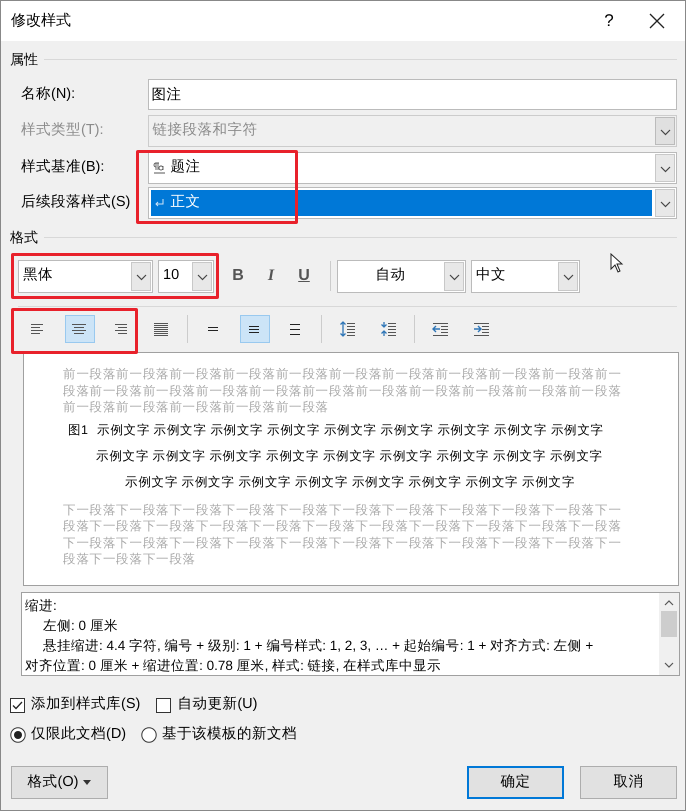  What do you see at coordinates (388, 329) in the screenshot?
I see `decrease-spacing-icon` at bounding box center [388, 329].